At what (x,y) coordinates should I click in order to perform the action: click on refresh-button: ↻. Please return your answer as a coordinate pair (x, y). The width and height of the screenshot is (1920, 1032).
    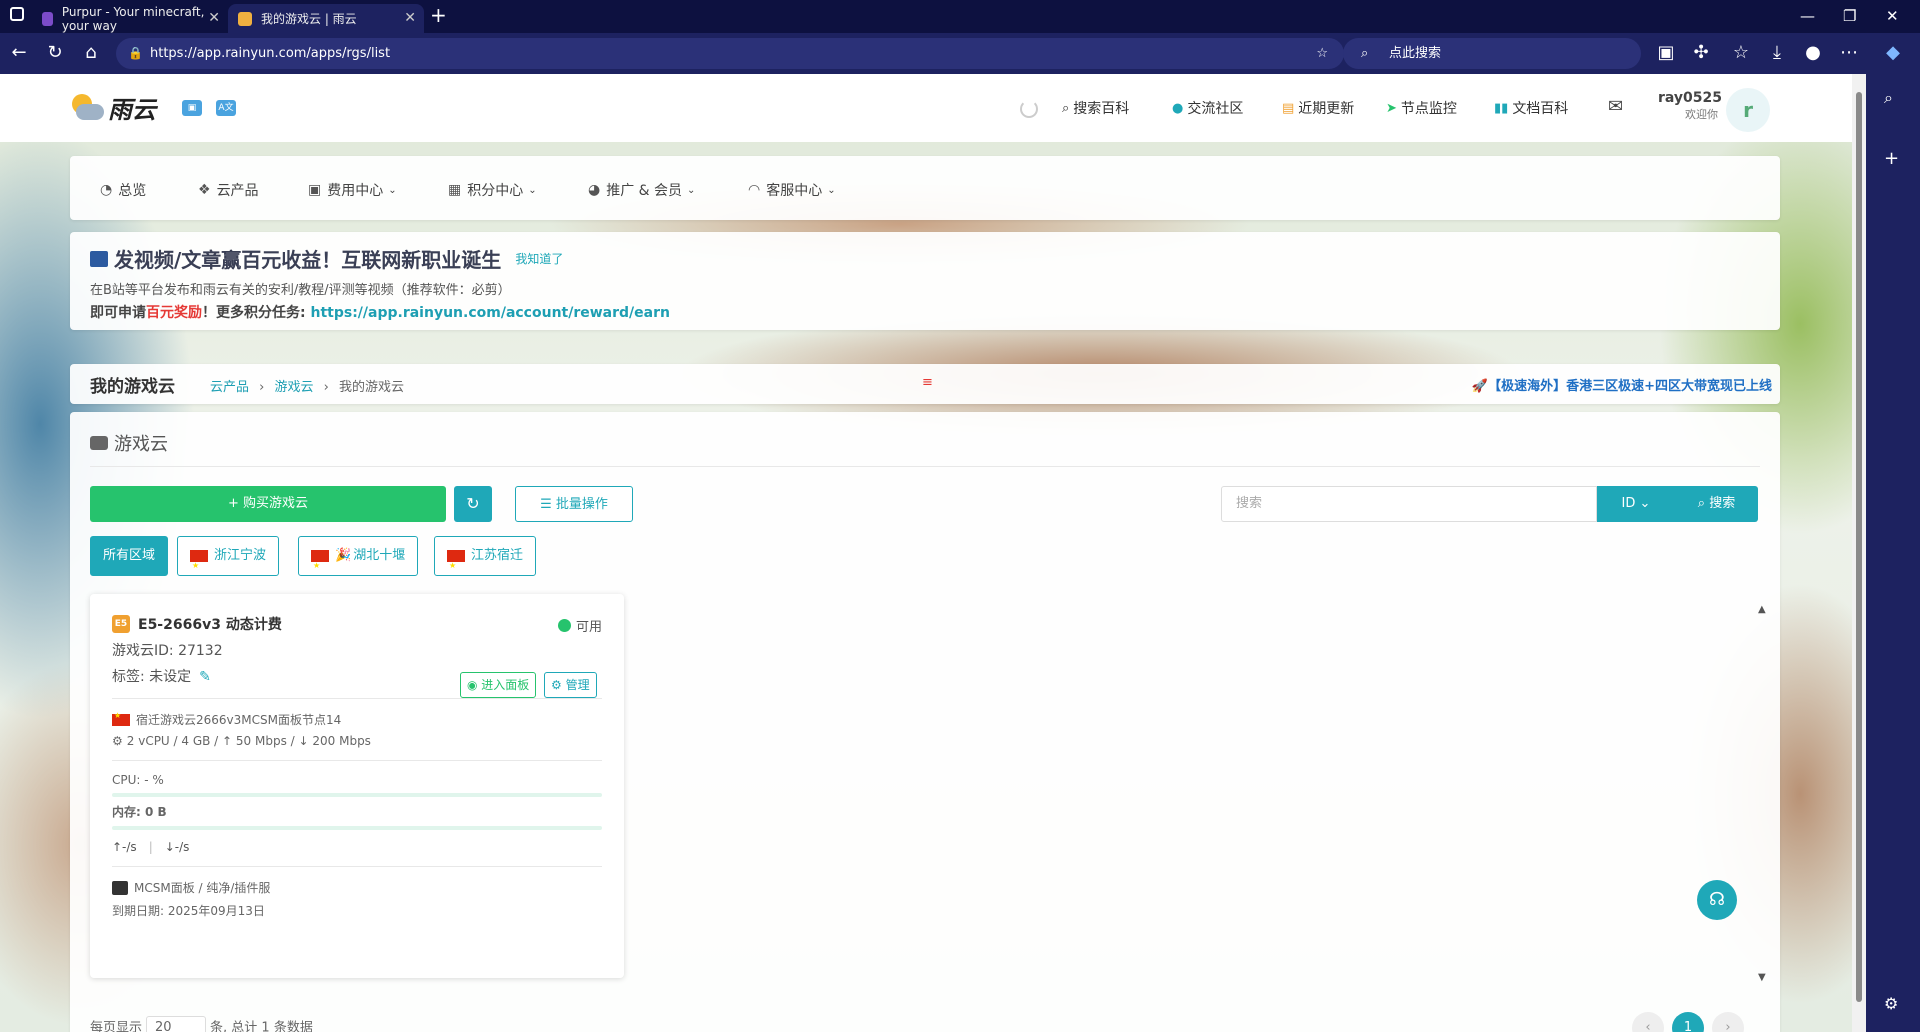
    Looking at the image, I should click on (473, 504).